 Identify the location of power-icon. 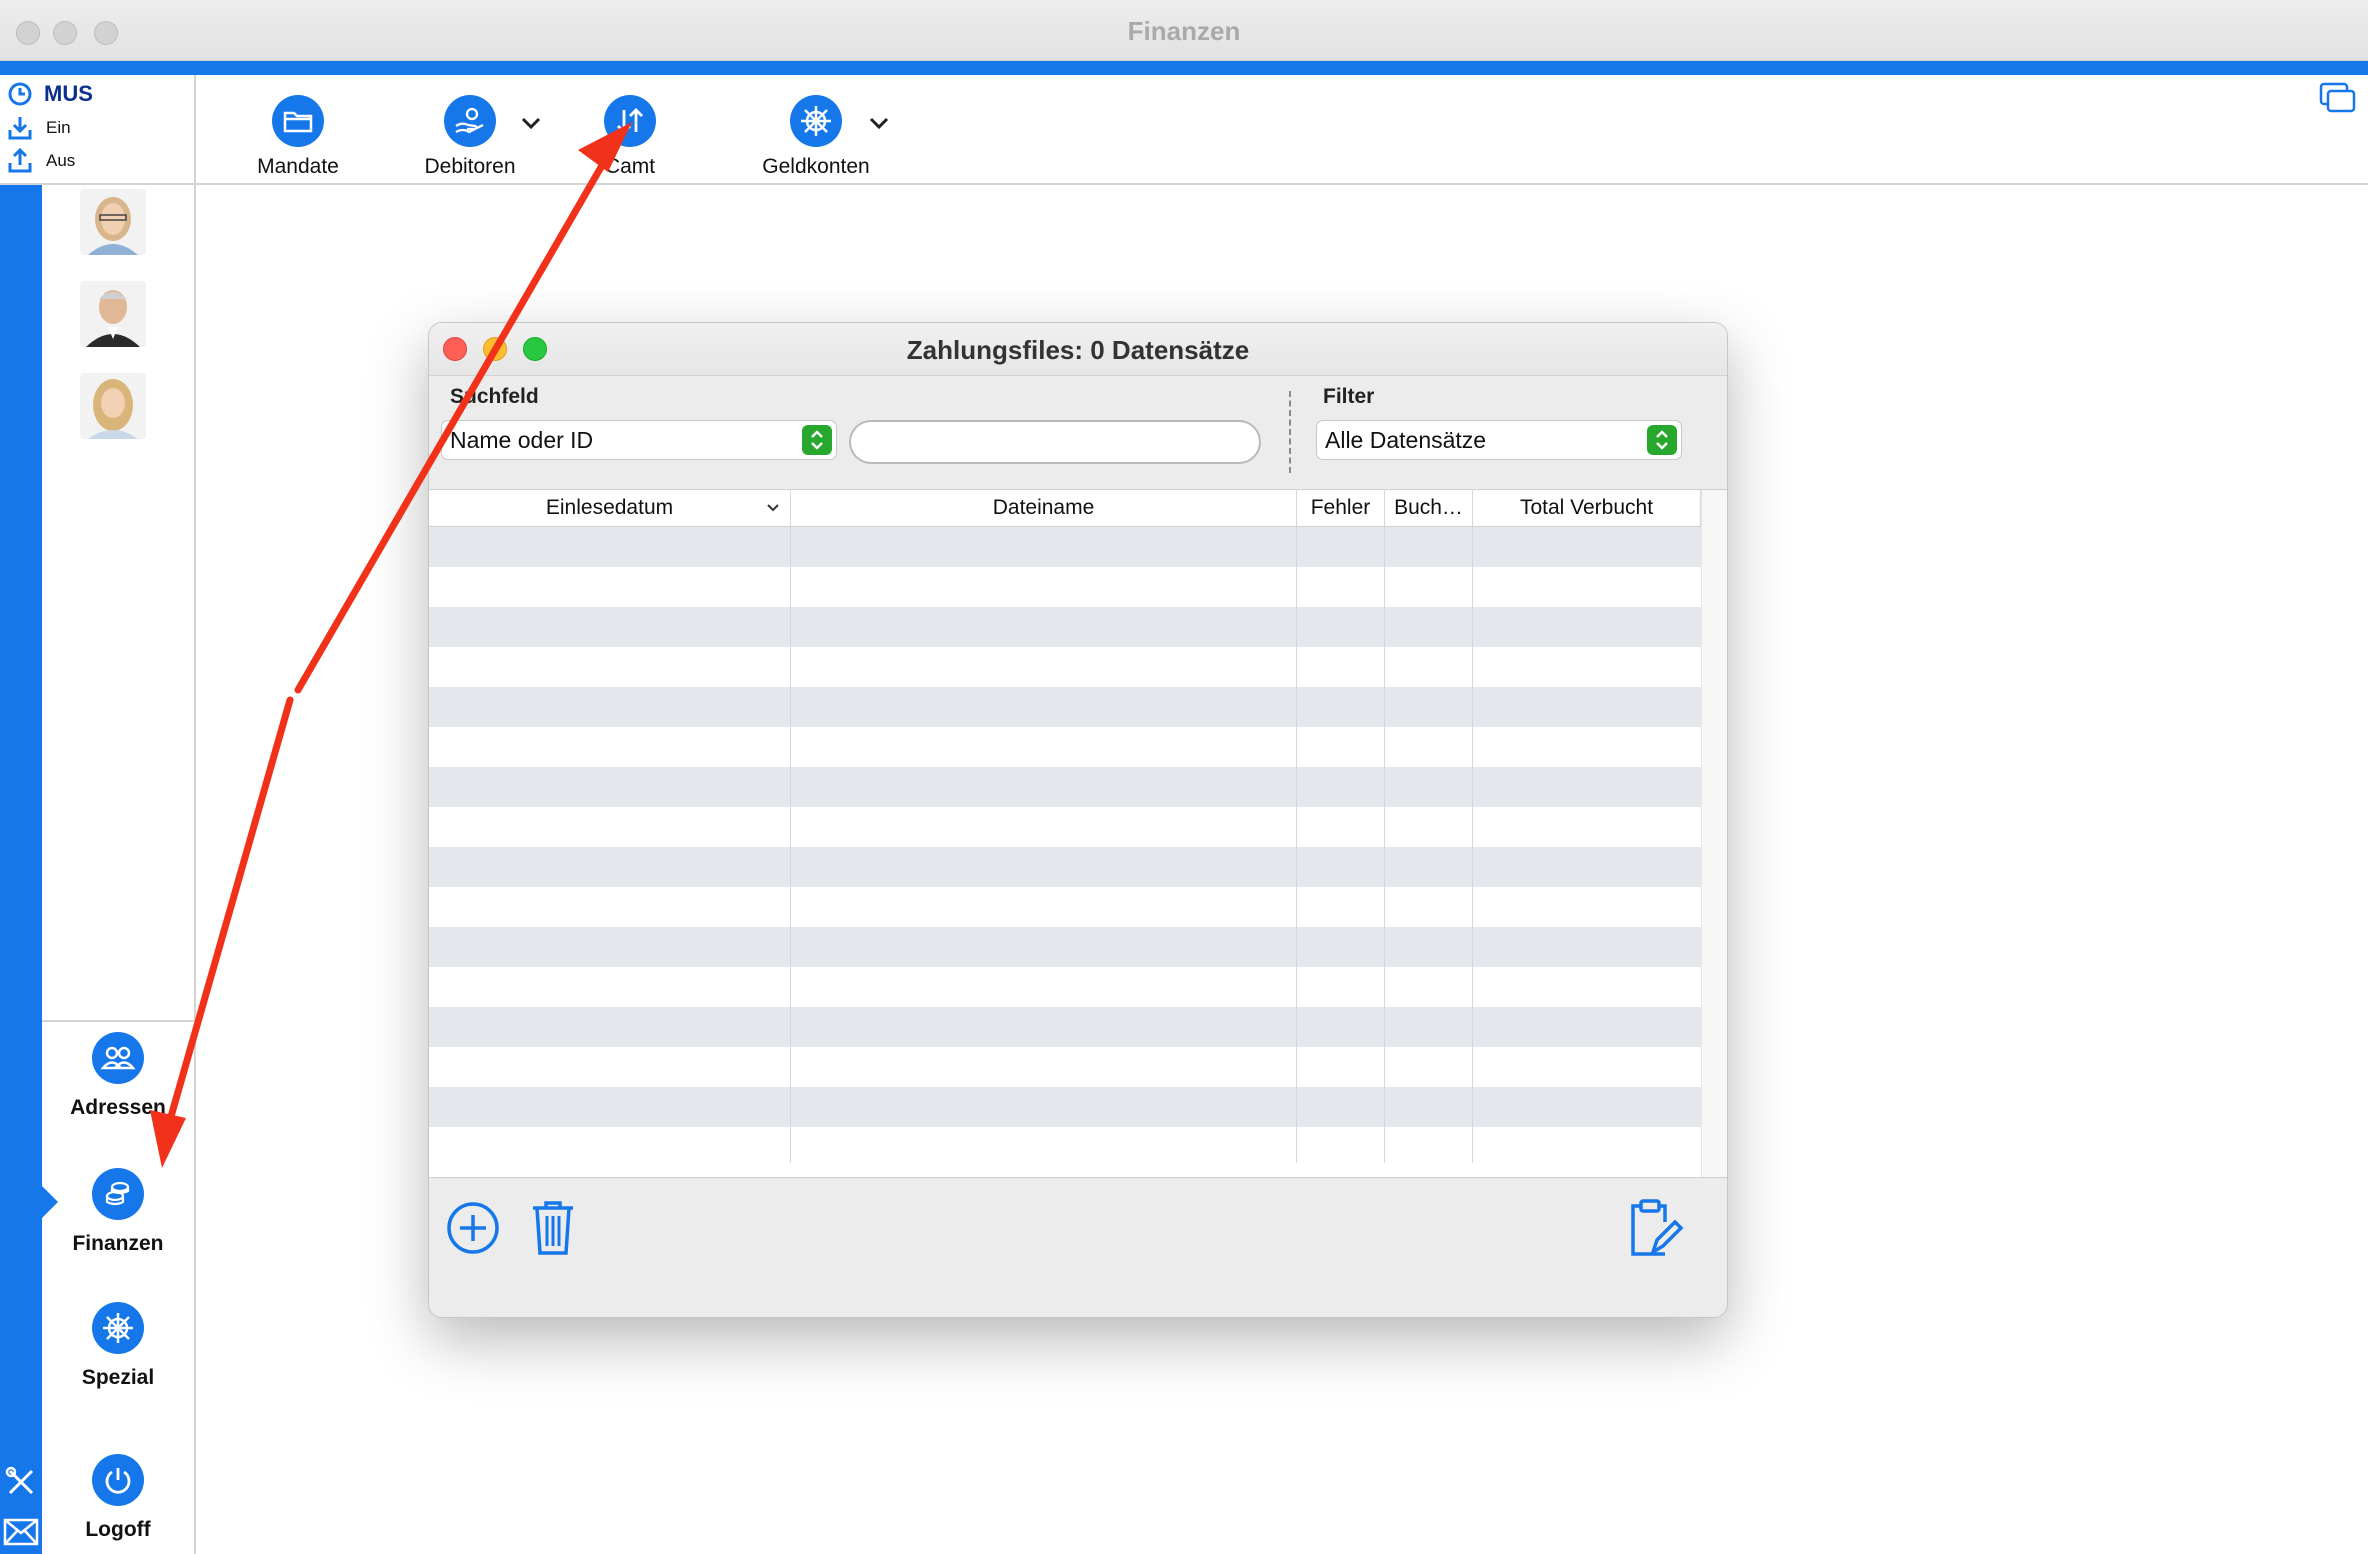
(118, 1480).